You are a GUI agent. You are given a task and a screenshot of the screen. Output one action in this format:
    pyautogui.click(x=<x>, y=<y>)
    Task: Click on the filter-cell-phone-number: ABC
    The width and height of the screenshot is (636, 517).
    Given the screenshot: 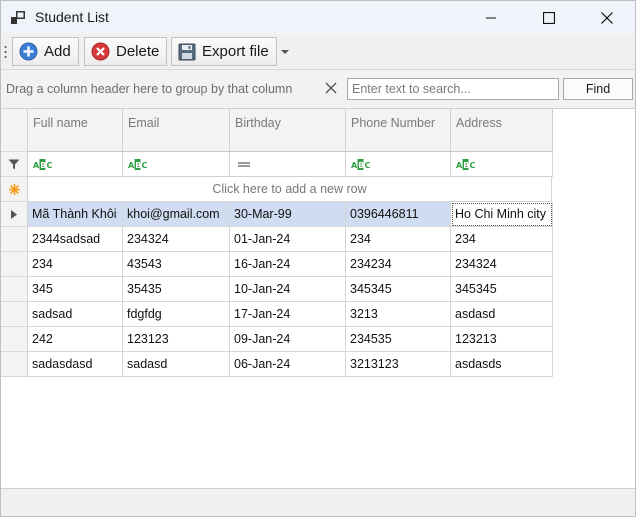 What is the action you would take?
    pyautogui.click(x=398, y=164)
    